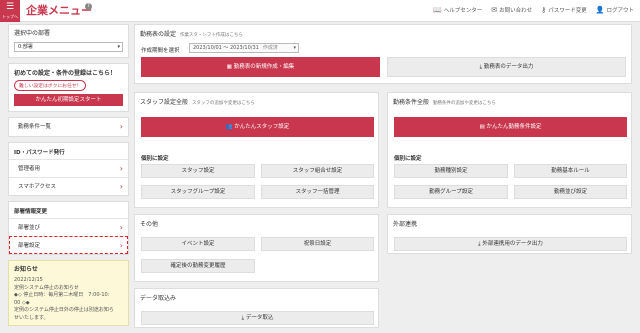 The width and height of the screenshot is (640, 333). Describe the element at coordinates (256, 99) in the screenshot. I see `staff-panel-heading: スタッフ設定全般 スタッフの追加や変更はこちら` at that location.